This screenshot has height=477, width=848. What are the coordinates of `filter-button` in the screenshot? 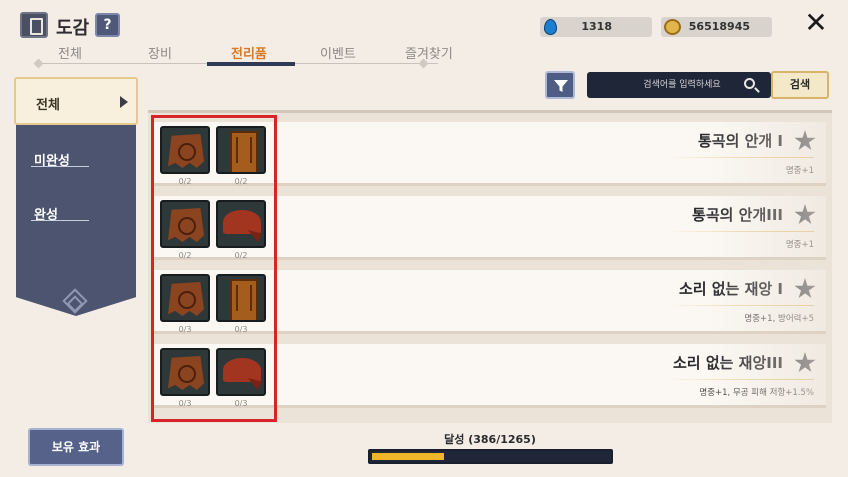 It's located at (560, 85).